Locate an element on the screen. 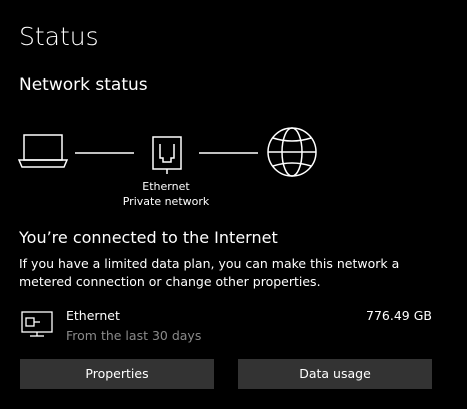 The image size is (467, 409). ethernet-computer-icon is located at coordinates (37, 326).